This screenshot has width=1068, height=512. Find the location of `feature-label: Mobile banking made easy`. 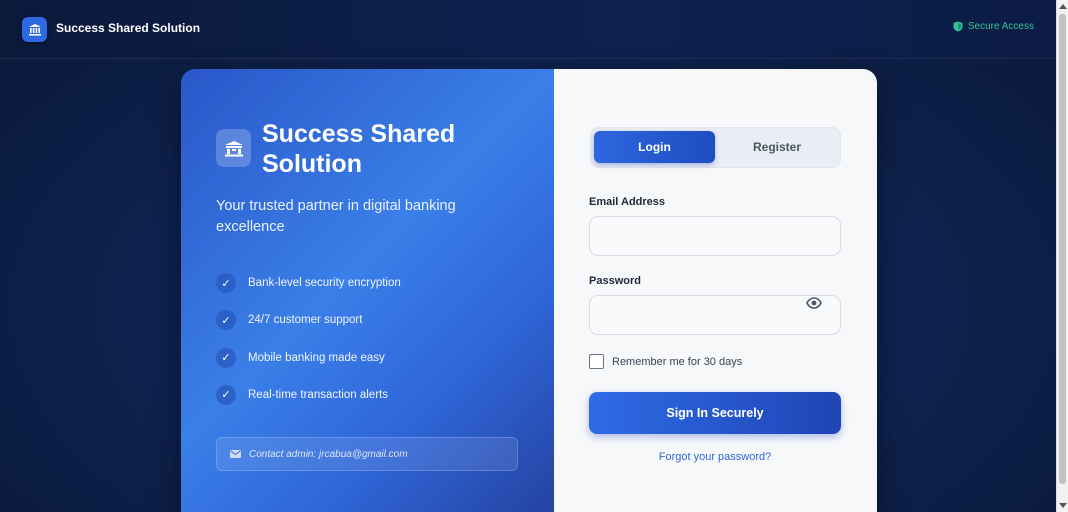

feature-label: Mobile banking made easy is located at coordinates (316, 357).